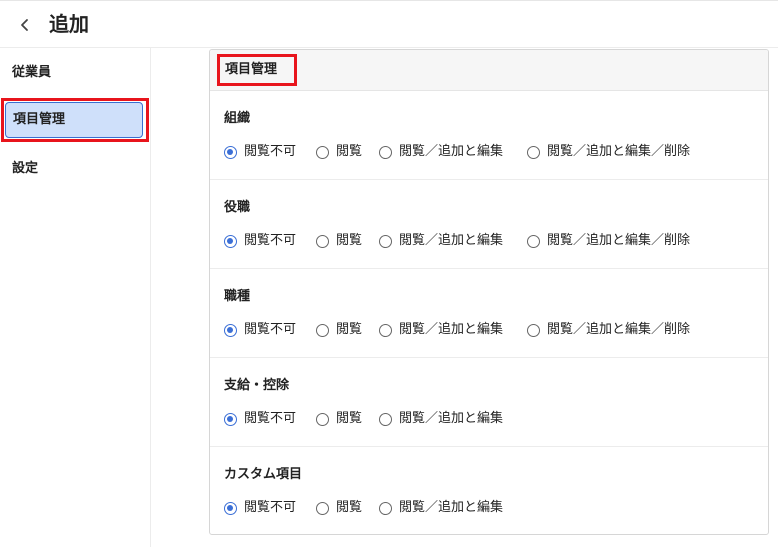 Image resolution: width=778 pixels, height=547 pixels. I want to click on permission-section: 組織閲覧不可 閲覧 閲覧／追加と編集 閲覧／追加と編集／削除, so click(489, 135).